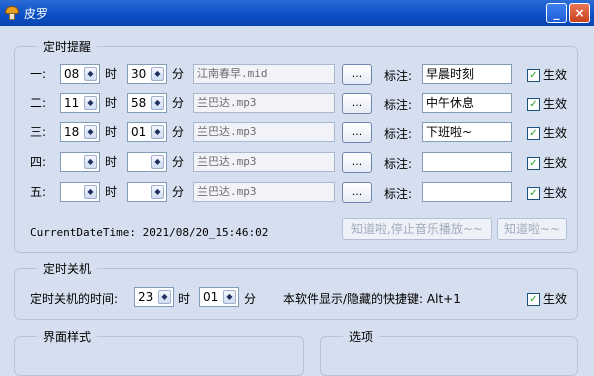 This screenshot has width=594, height=376. I want to click on hour-value: 18, so click(72, 132).